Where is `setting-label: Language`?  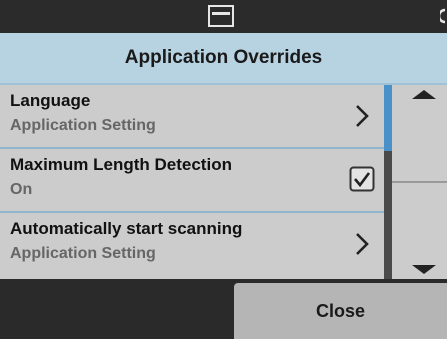
setting-label: Language is located at coordinates (50, 100).